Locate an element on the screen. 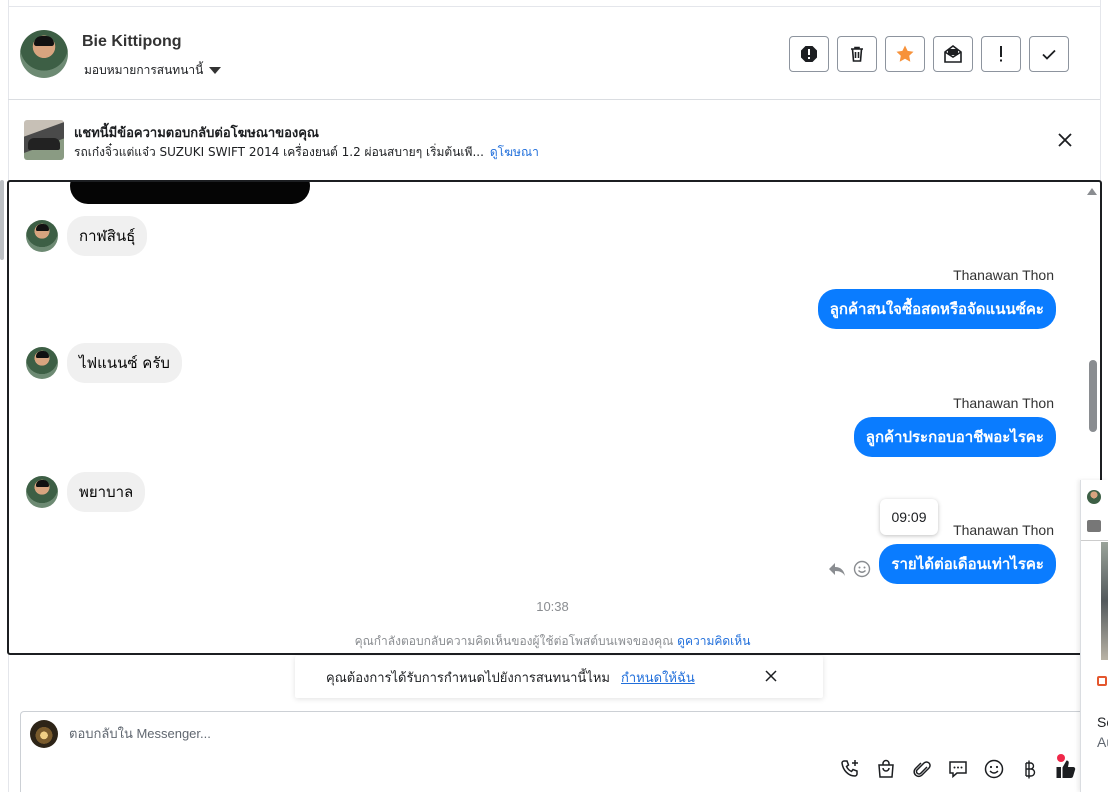  side-preview-panel: Sc Au is located at coordinates (1094, 636).